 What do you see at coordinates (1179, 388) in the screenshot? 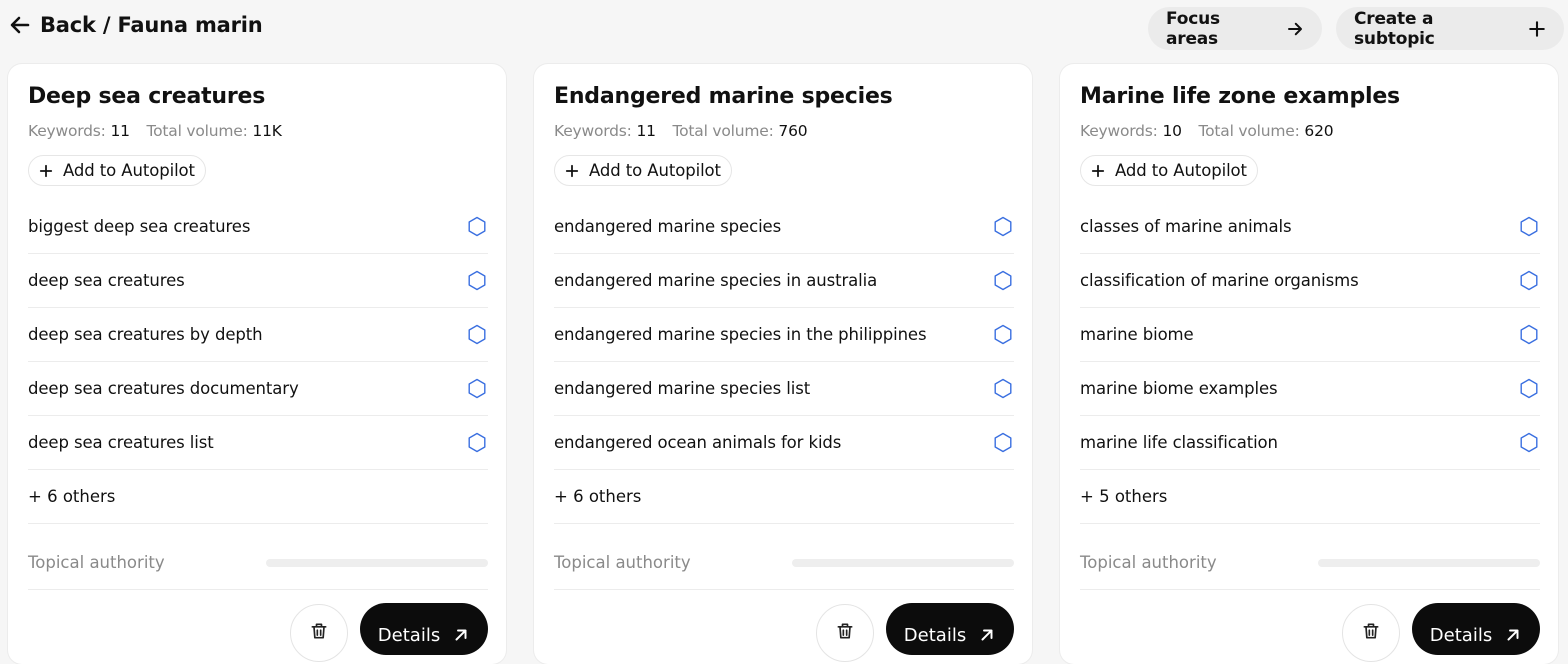
I see `keyword-text: marine biome examples` at bounding box center [1179, 388].